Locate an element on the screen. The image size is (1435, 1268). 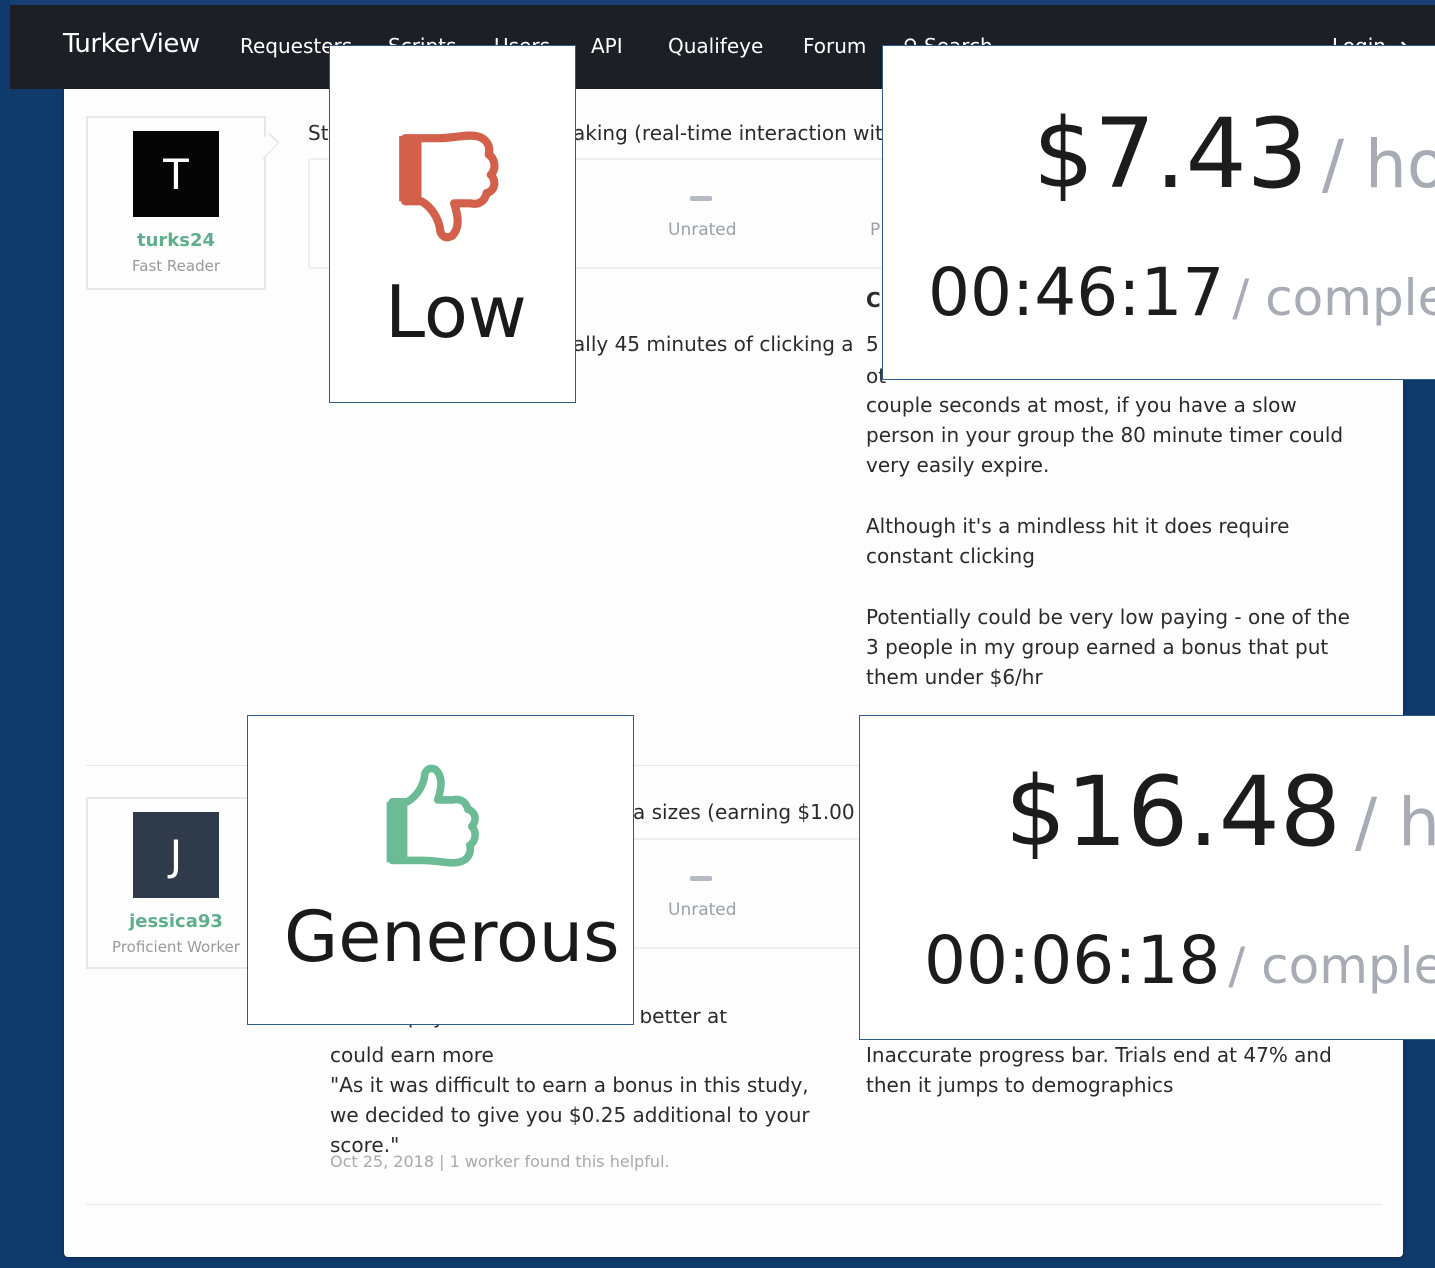
brand-logo: TurkerView is located at coordinates (131, 44).